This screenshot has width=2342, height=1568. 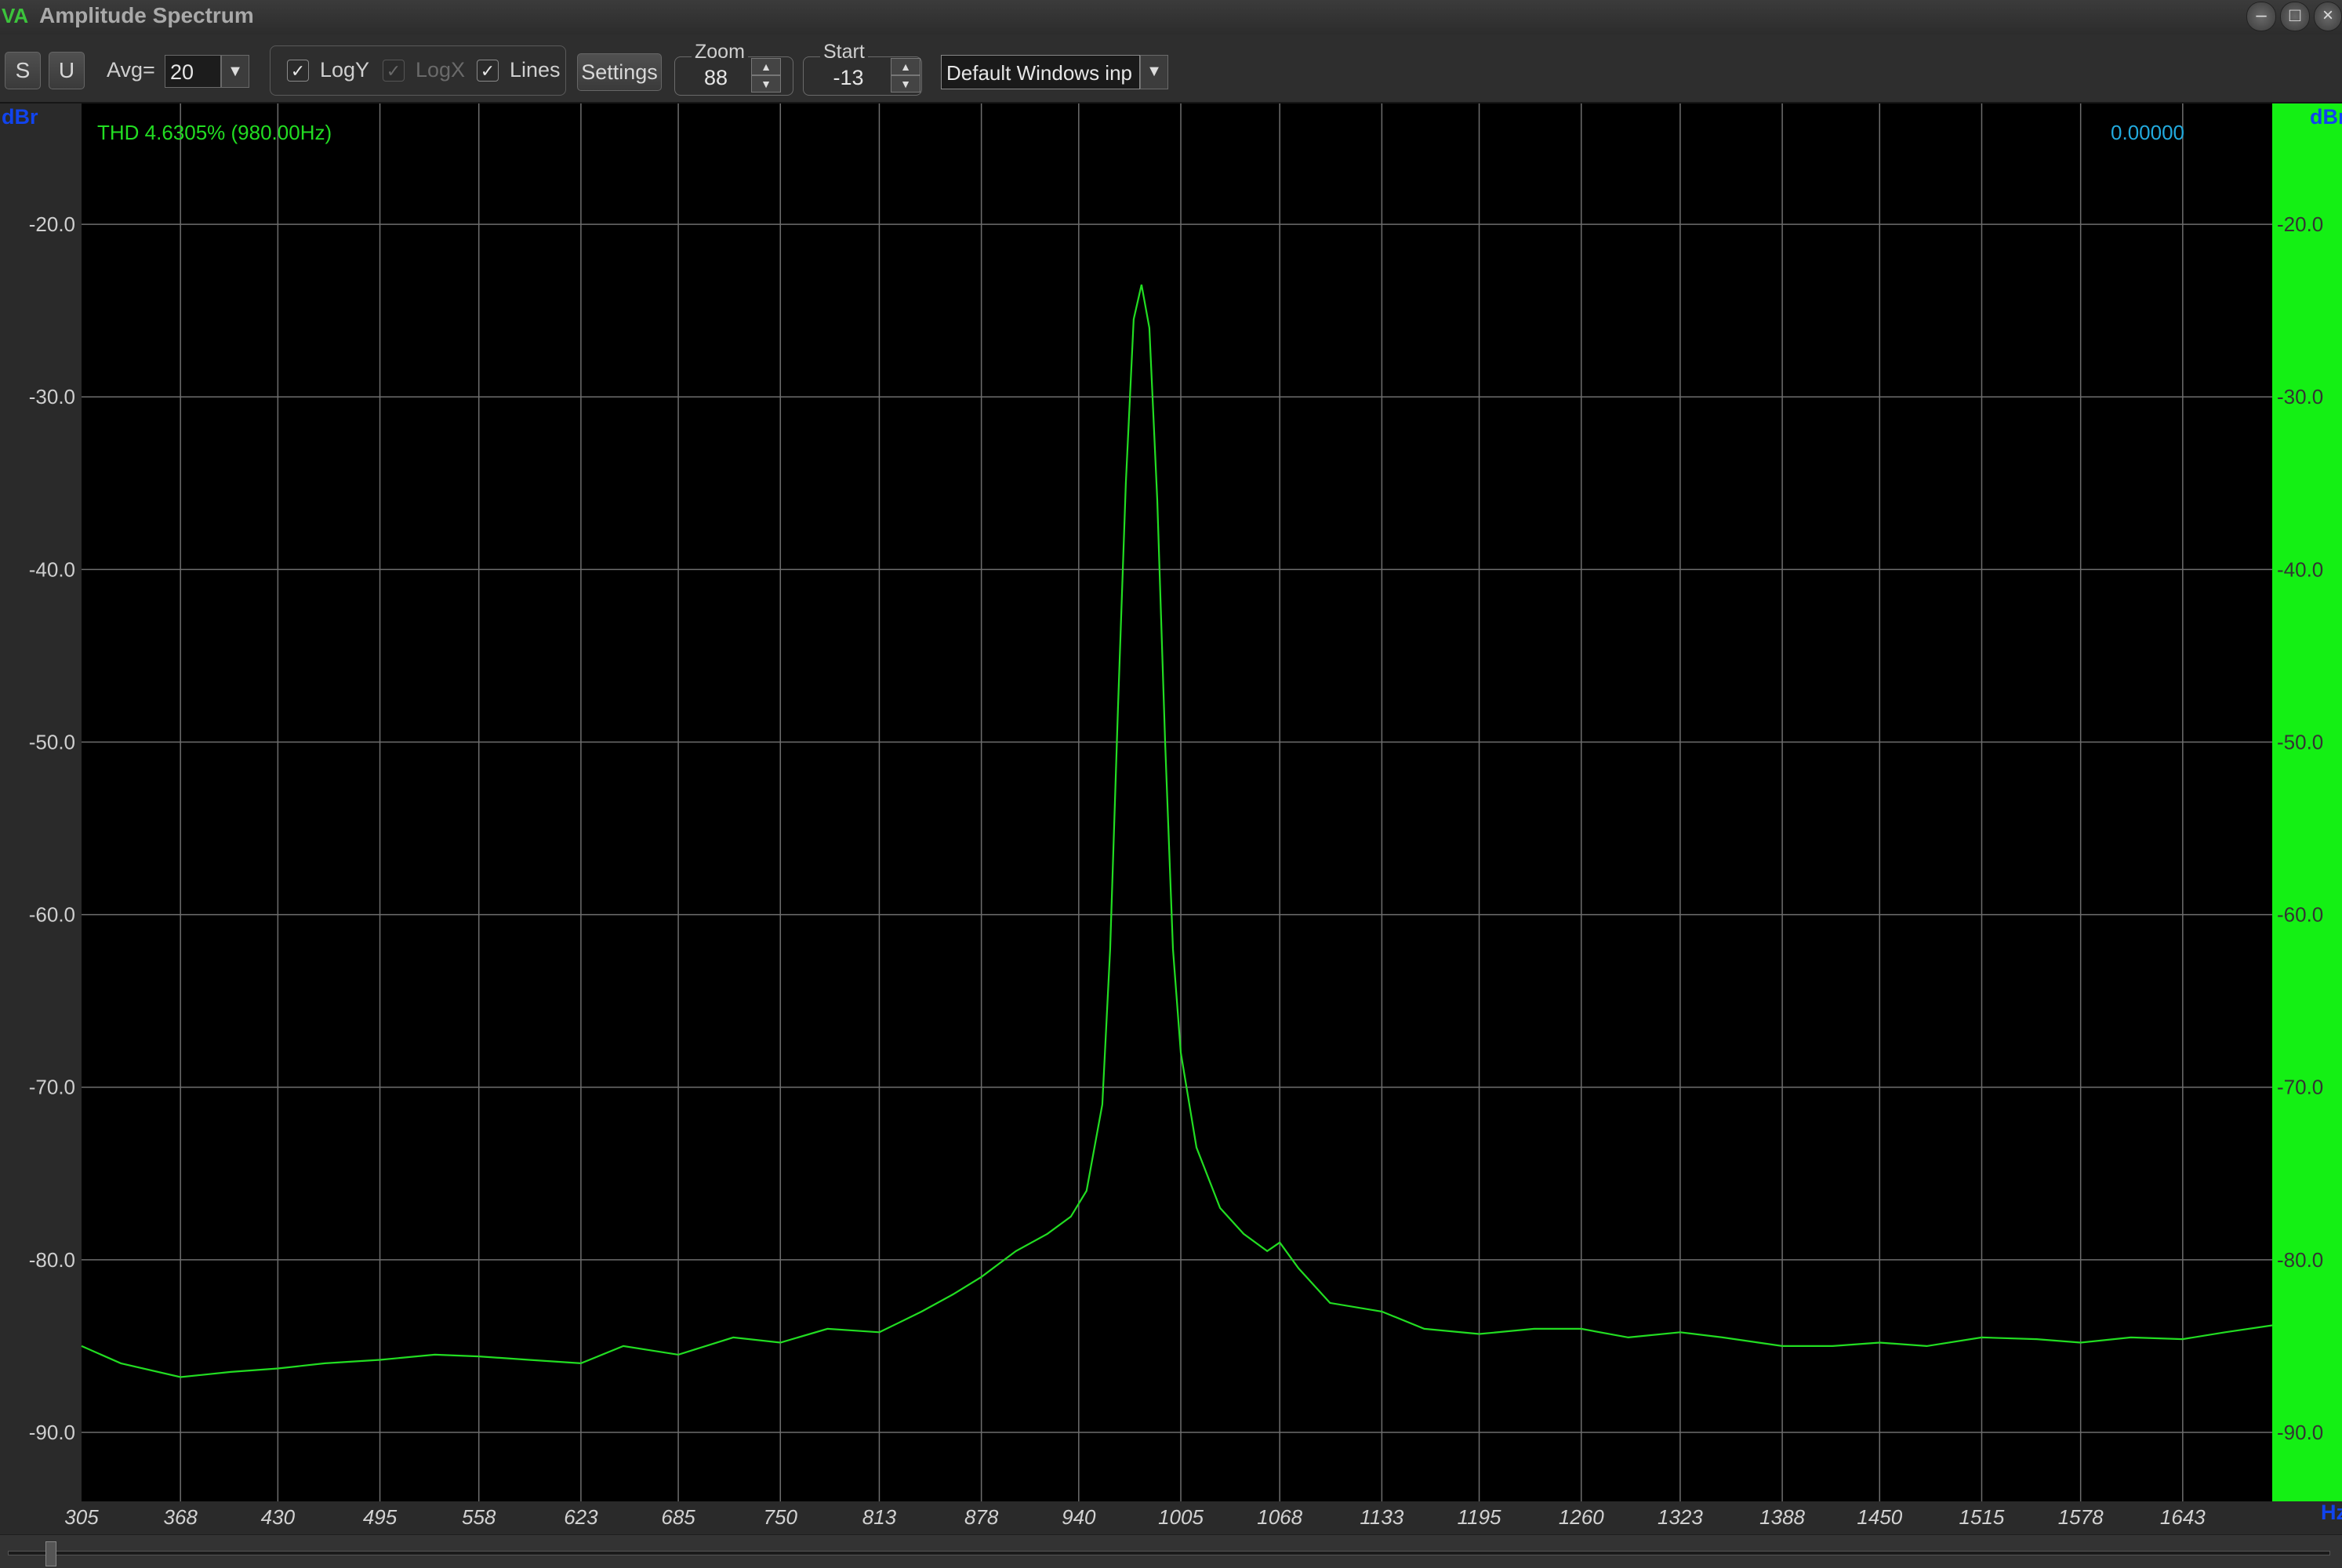 What do you see at coordinates (2300, 224) in the screenshot?
I see `y-tick-label-right: -20.0` at bounding box center [2300, 224].